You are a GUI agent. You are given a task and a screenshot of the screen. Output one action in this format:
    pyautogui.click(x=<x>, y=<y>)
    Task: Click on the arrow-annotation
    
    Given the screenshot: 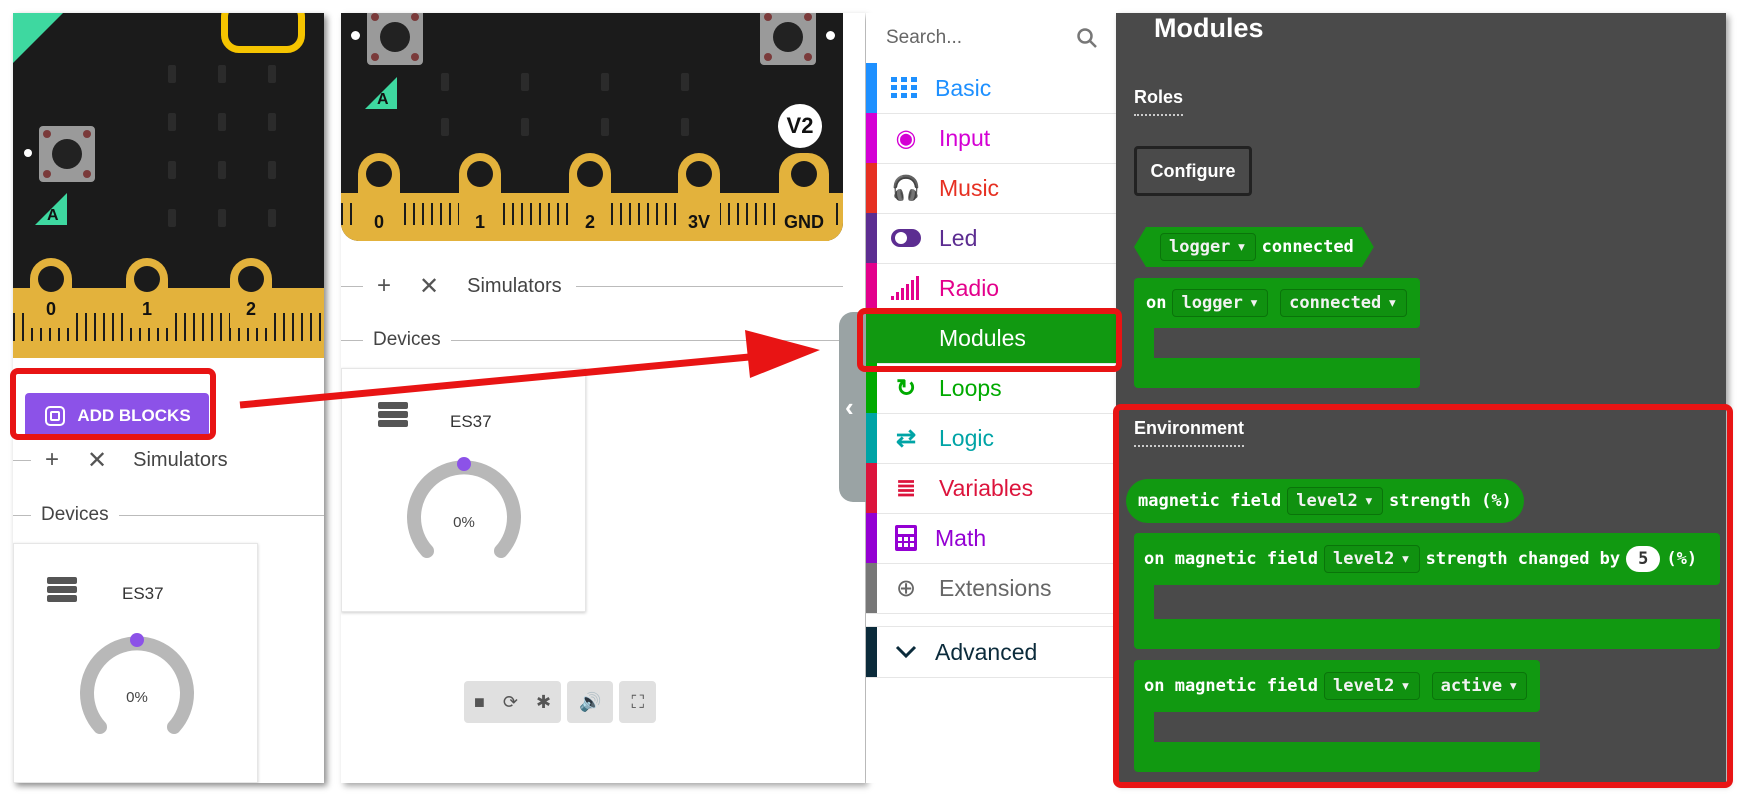 What is the action you would take?
    pyautogui.click(x=529, y=369)
    